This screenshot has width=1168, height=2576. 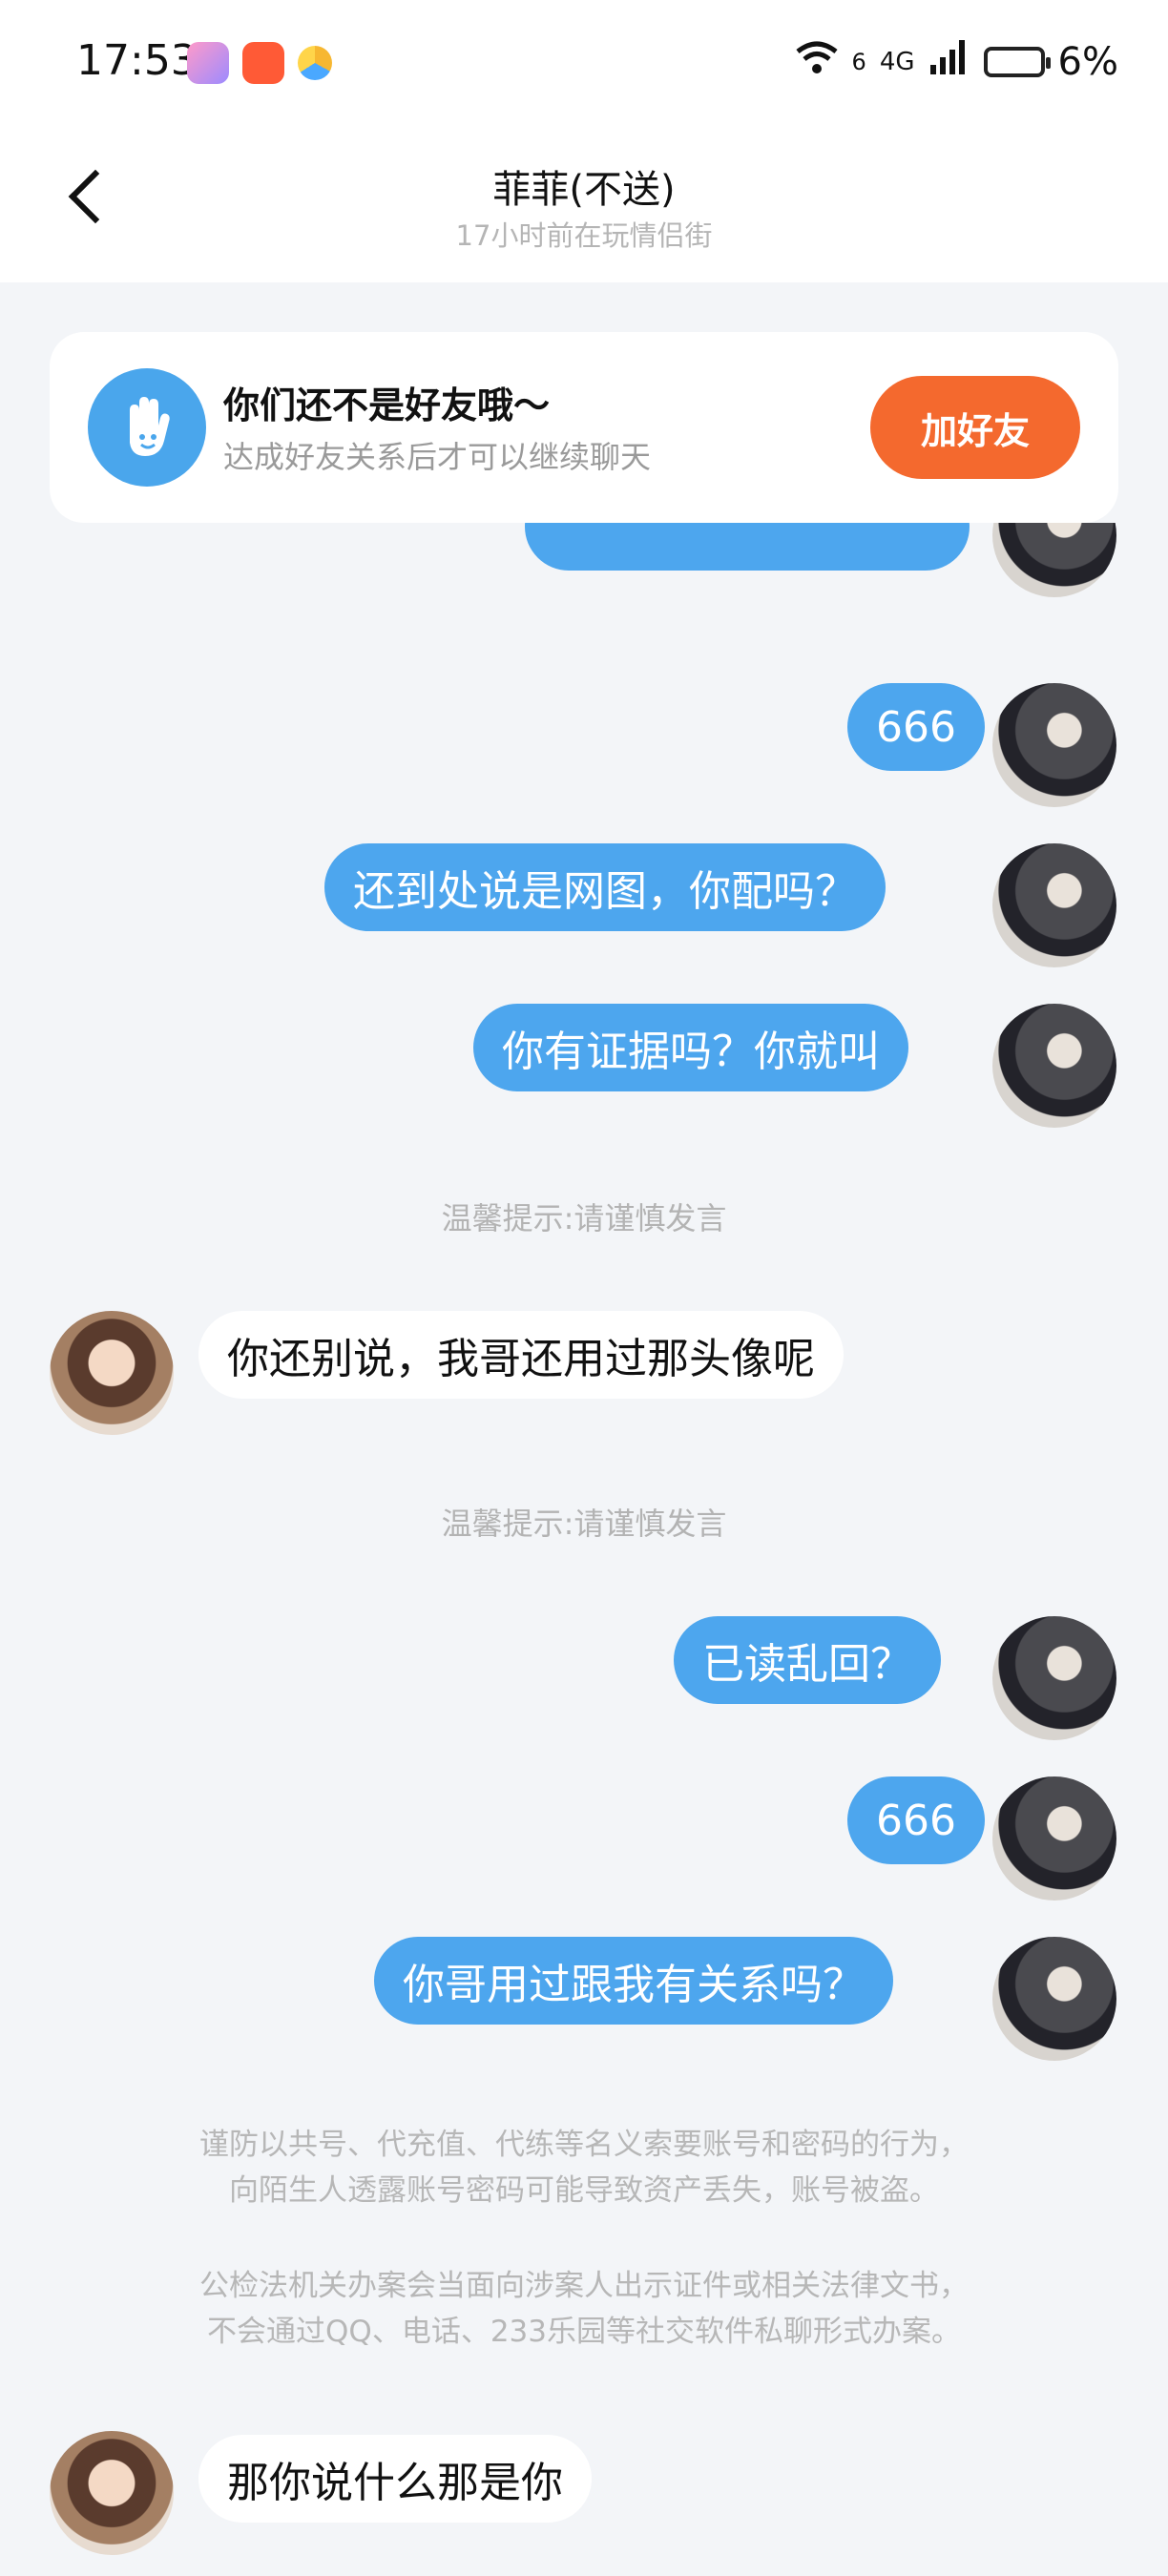 I want to click on notice-line: 不会通过QQ、电话、233乐园等社交软件私聊形式办案。, so click(x=584, y=2332).